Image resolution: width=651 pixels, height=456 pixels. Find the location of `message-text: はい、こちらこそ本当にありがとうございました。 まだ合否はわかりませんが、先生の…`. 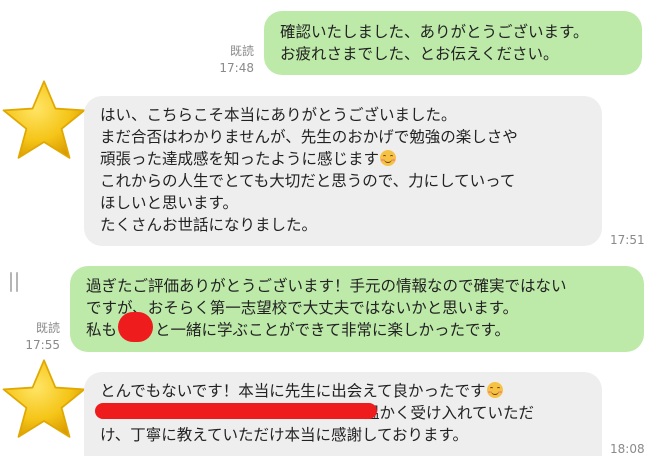

message-text: はい、こちらこそ本当にありがとうございました。 まだ合否はわかりませんが、先生の… is located at coordinates (309, 137).